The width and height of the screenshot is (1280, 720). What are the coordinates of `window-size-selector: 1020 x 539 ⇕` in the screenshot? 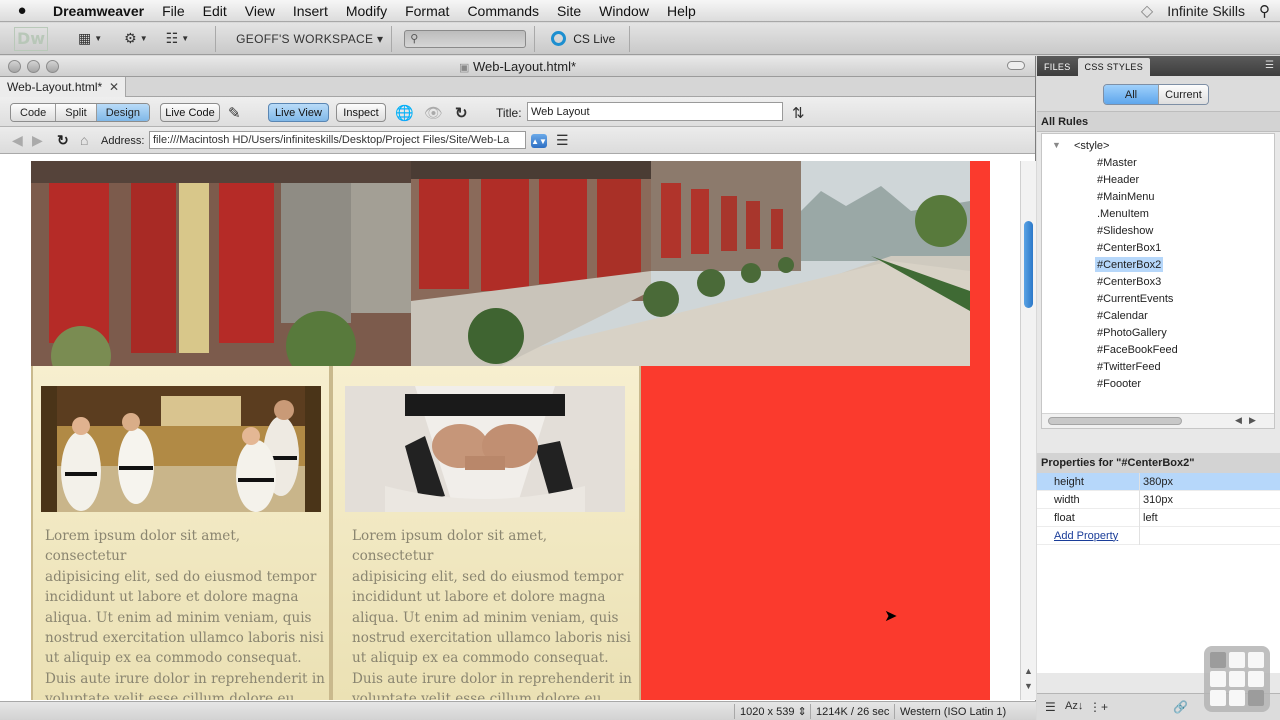 It's located at (770, 711).